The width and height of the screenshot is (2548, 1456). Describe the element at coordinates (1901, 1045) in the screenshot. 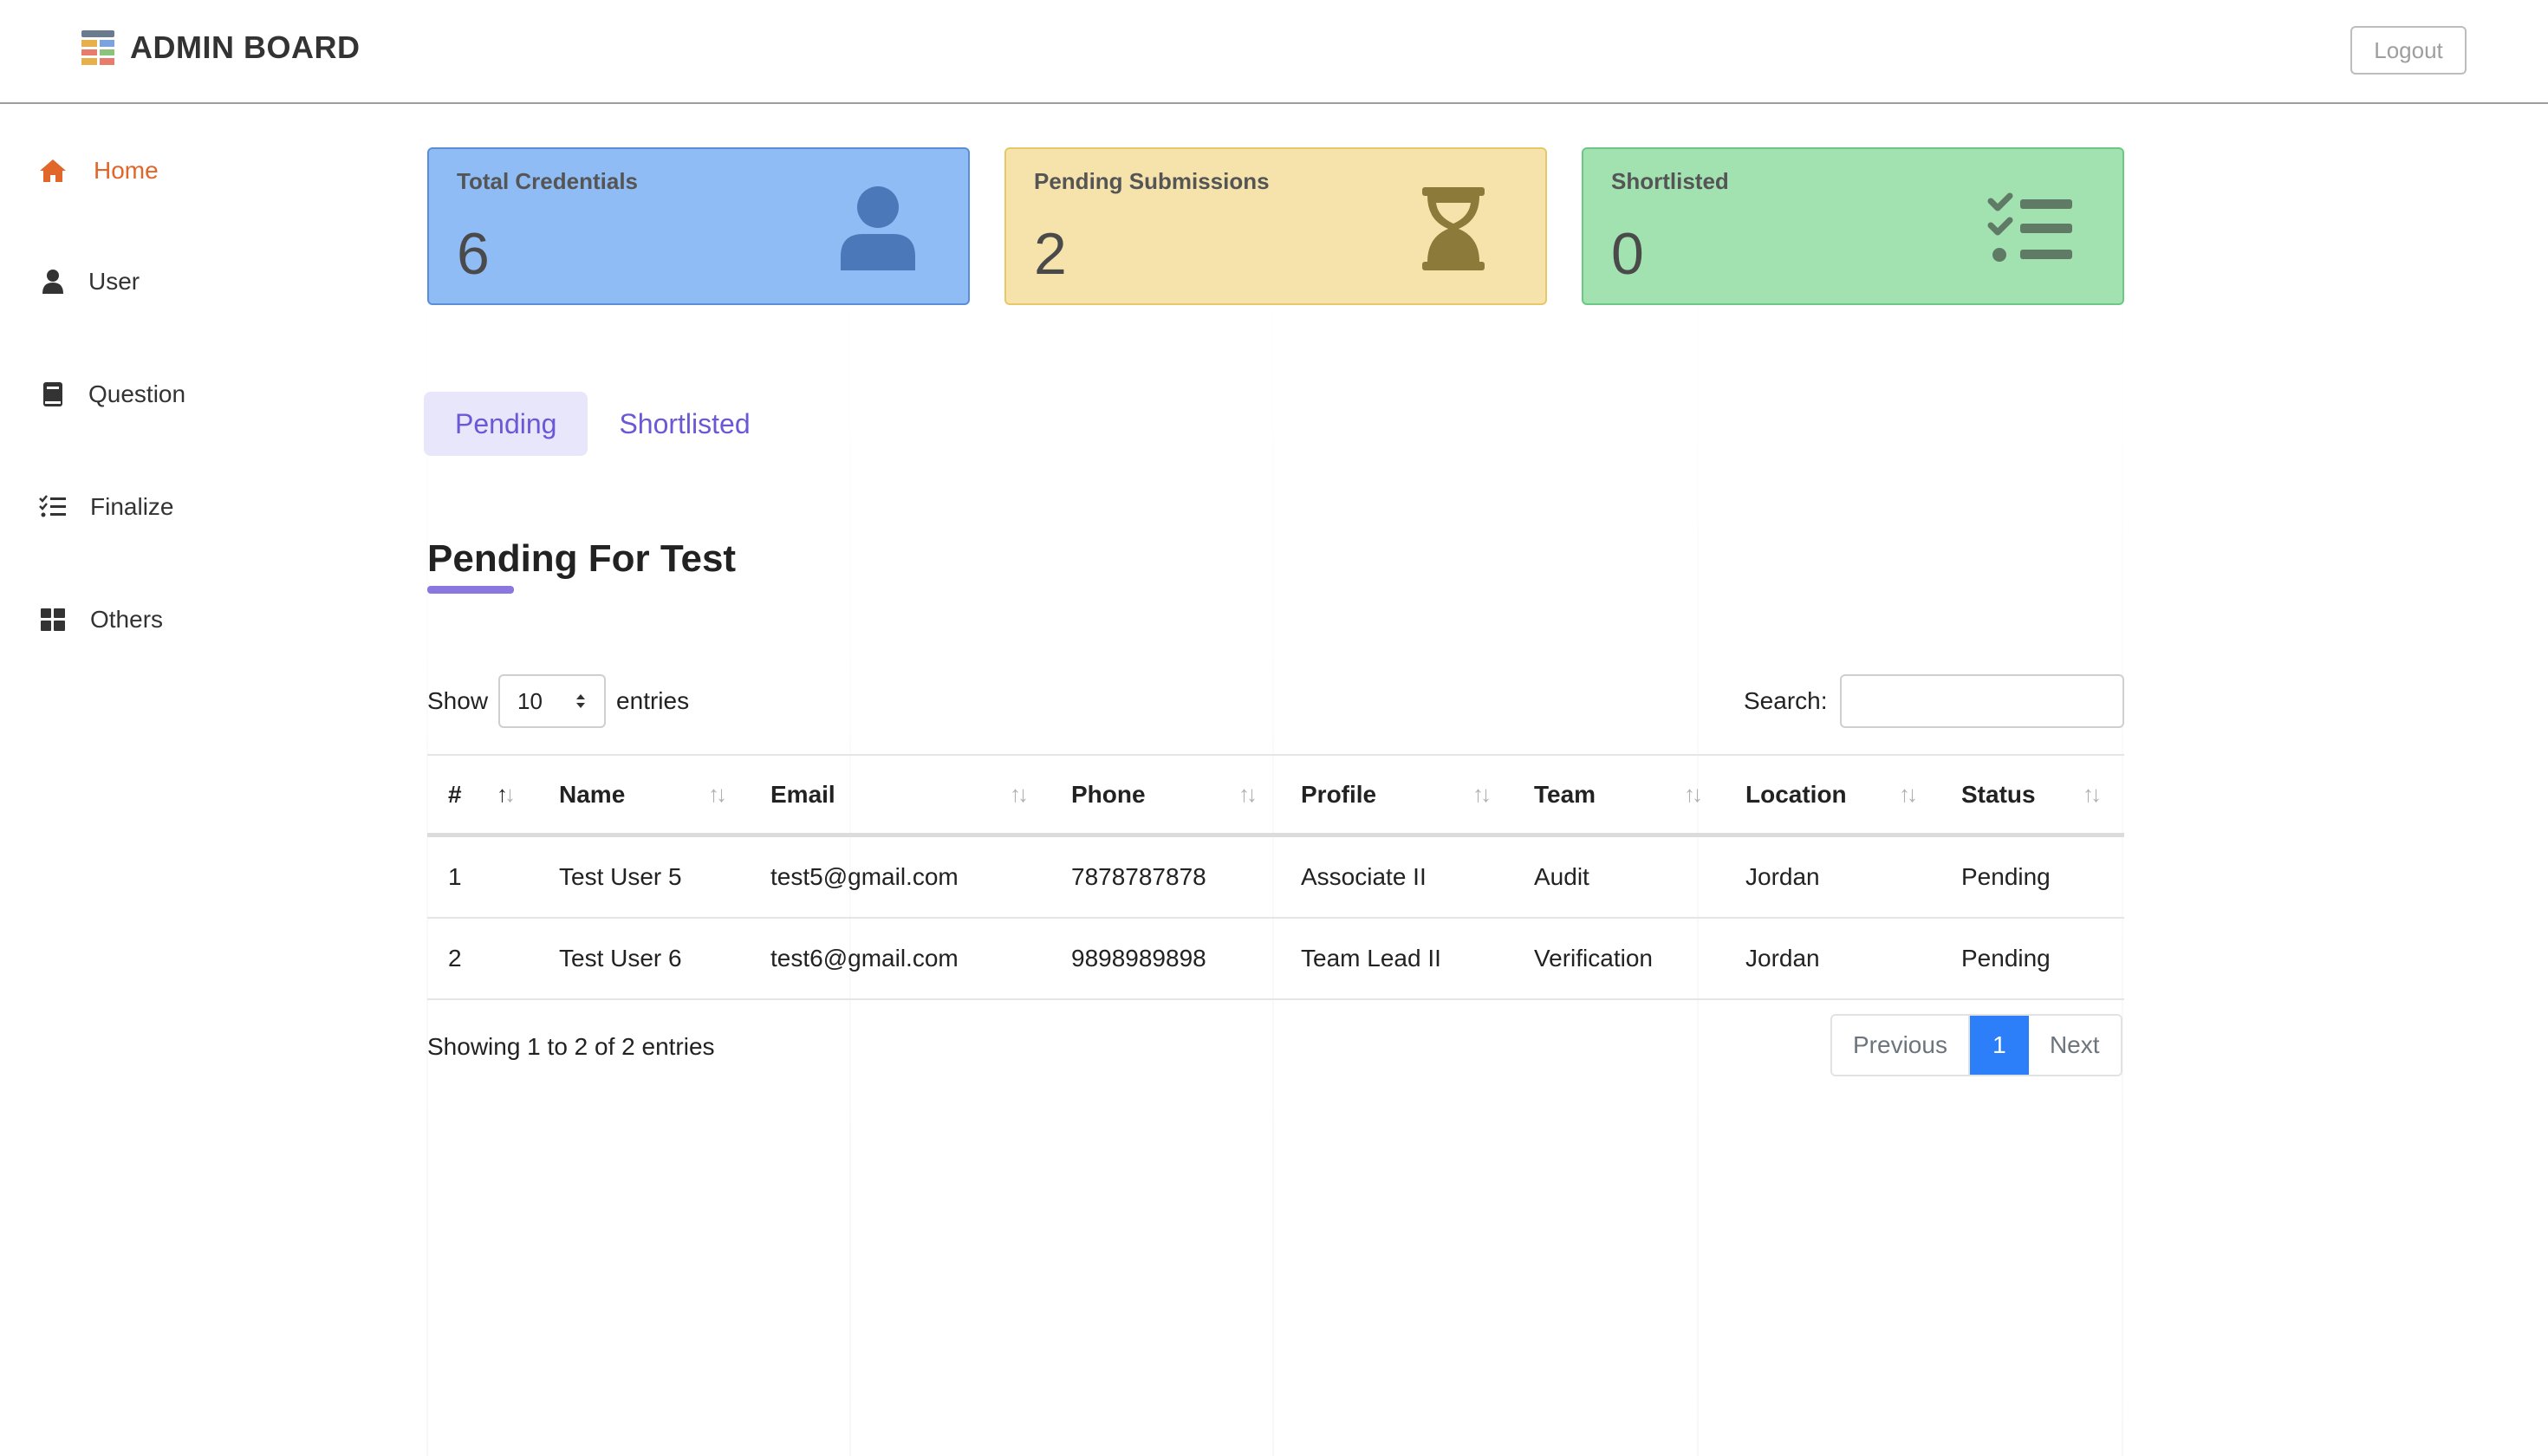

I see `previous-page-button: Previous` at that location.